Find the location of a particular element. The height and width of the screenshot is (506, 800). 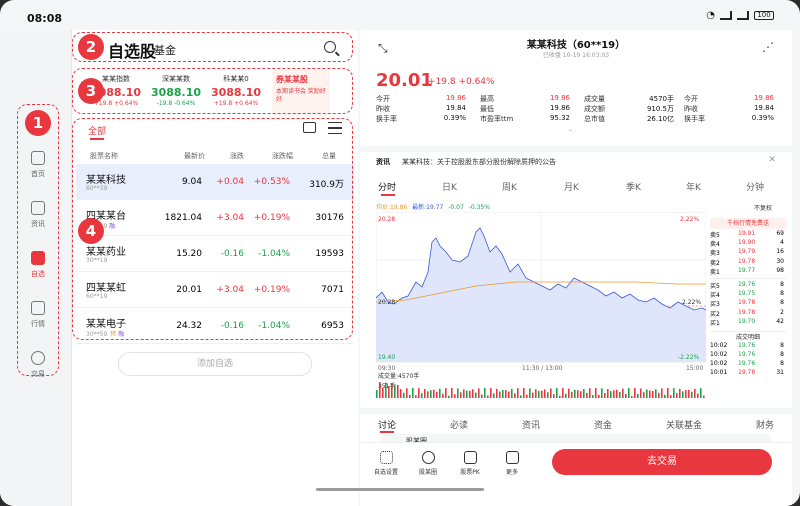

orderbook-promo: 千档行情免费送 is located at coordinates (748, 223).